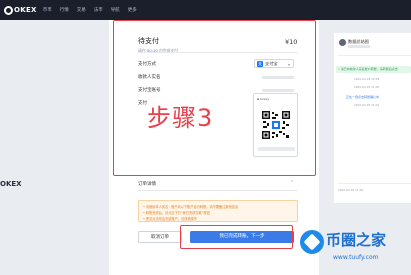  I want to click on okex-logo: OKEX, so click(20, 10).